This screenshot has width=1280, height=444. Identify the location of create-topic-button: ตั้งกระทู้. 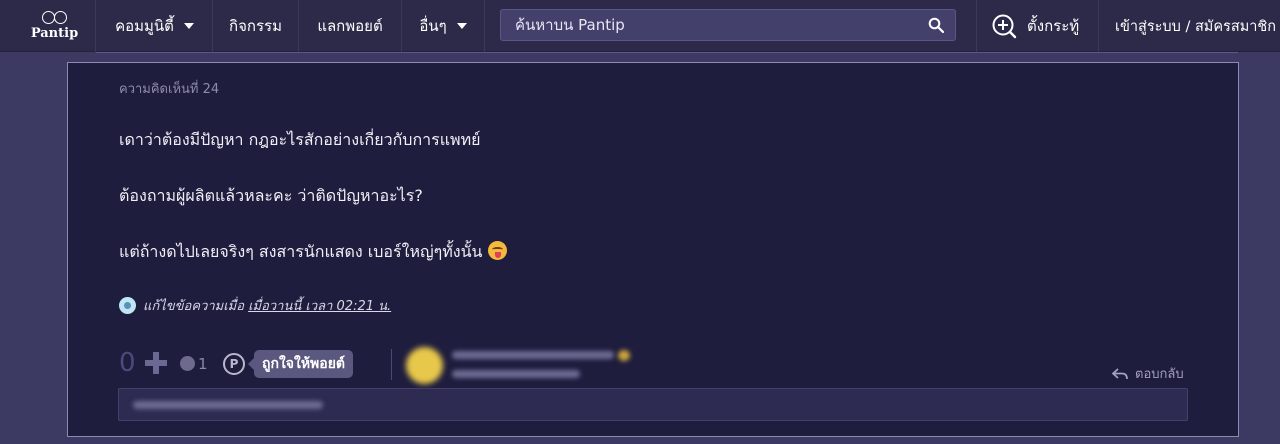
(1031, 26).